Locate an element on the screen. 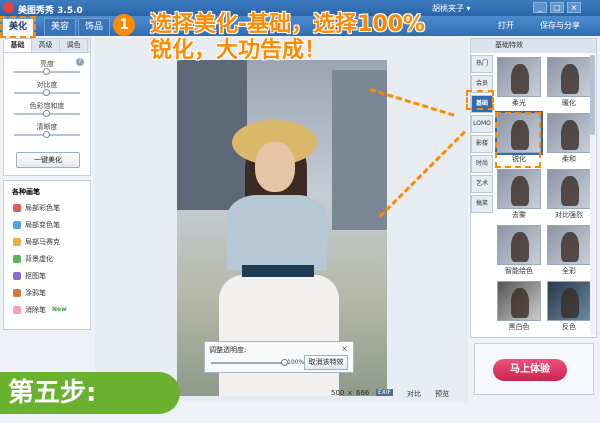 The height and width of the screenshot is (423, 600). saturation-slider: 色彩饱和度 is located at coordinates (47, 111).